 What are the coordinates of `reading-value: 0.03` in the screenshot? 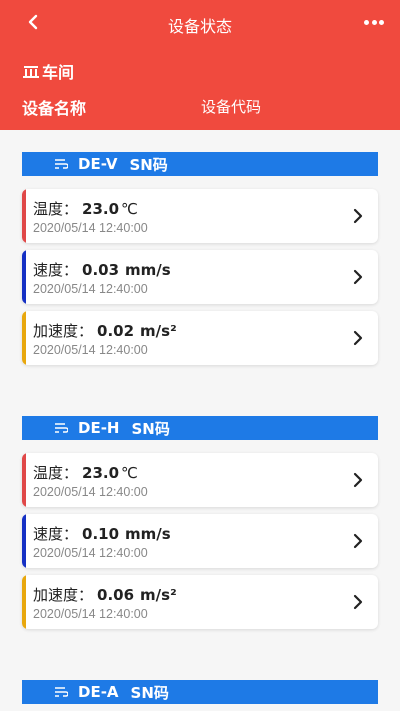 It's located at (101, 270).